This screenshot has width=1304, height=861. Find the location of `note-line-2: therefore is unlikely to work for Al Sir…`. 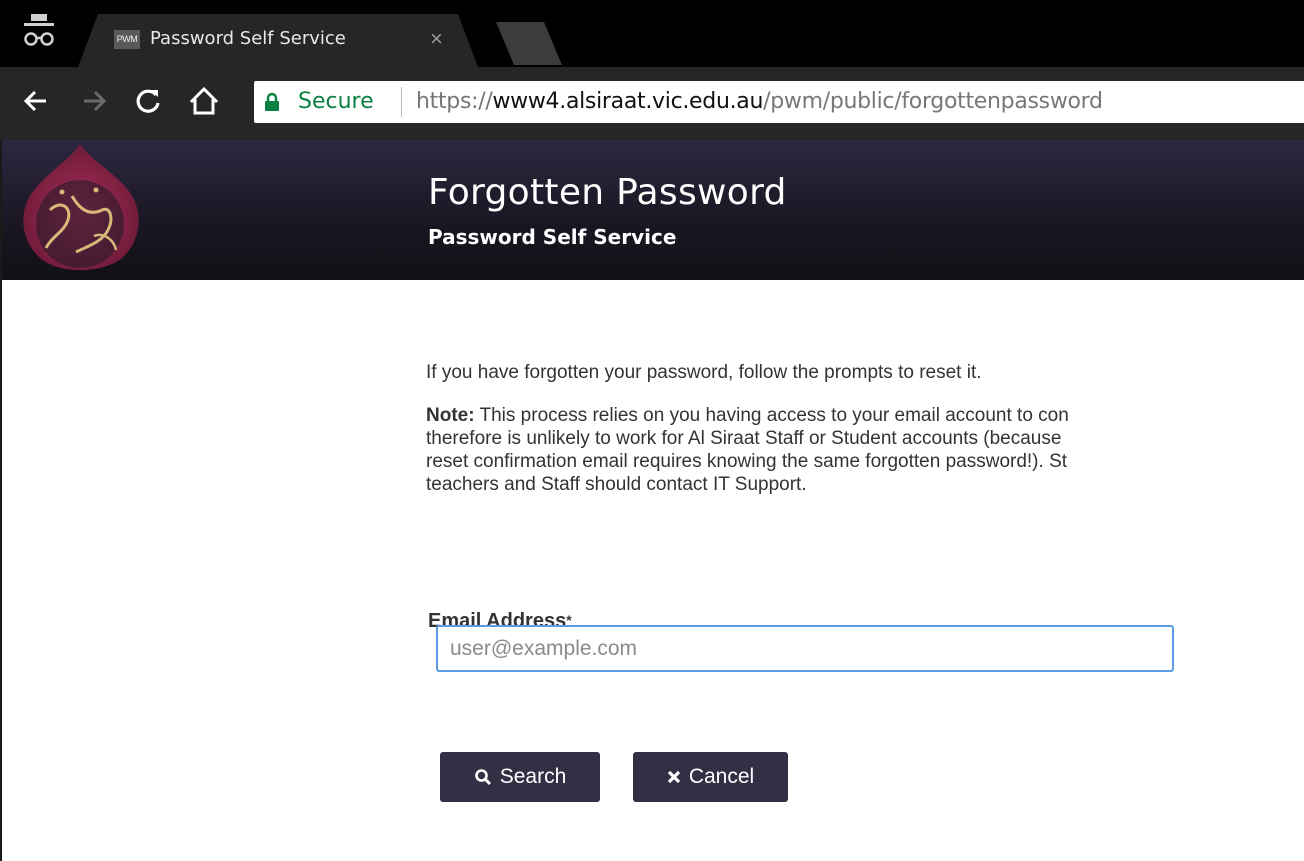

note-line-2: therefore is unlikely to work for Al Sir… is located at coordinates (744, 438).